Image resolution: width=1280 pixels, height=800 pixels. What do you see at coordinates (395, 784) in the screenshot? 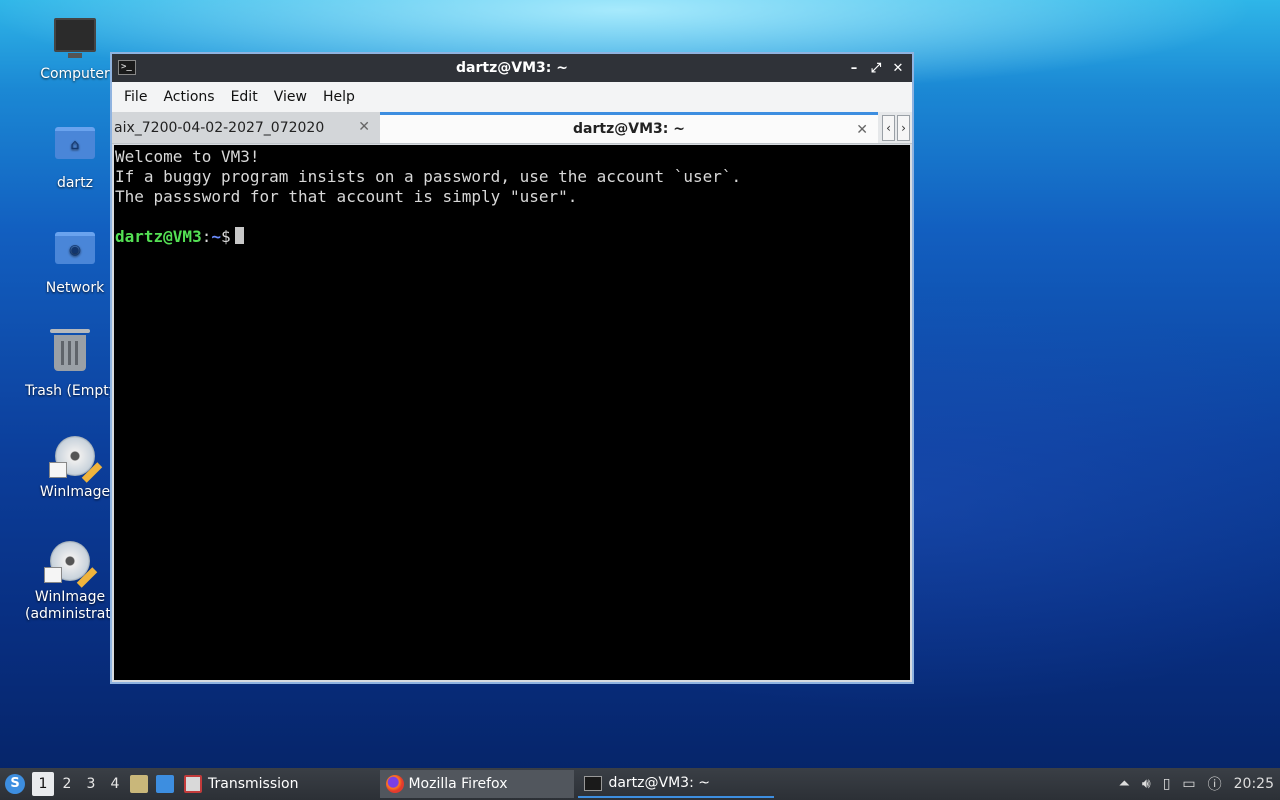
I see `firefox-icon` at bounding box center [395, 784].